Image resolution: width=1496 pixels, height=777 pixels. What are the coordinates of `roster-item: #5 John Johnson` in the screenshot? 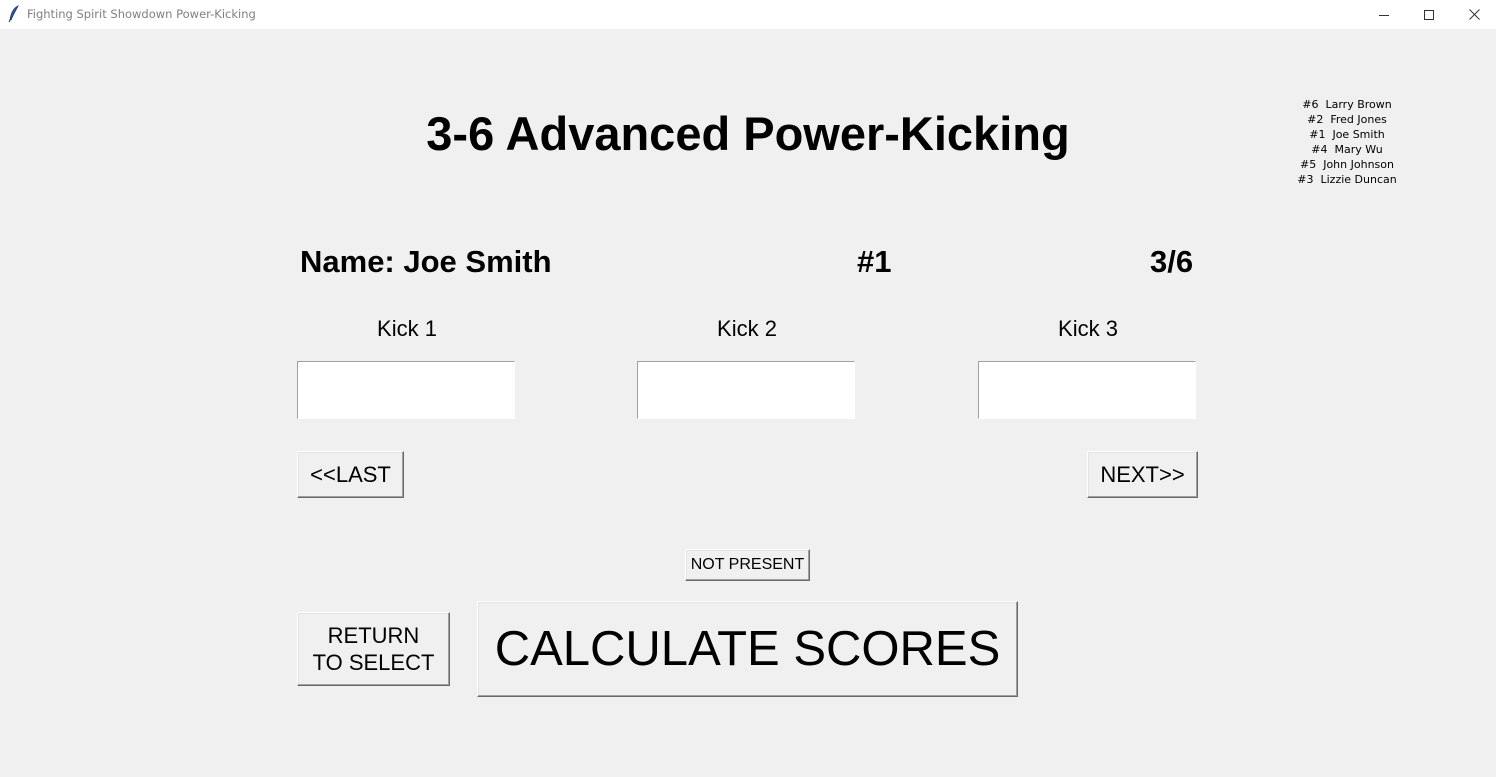 It's located at (1347, 164).